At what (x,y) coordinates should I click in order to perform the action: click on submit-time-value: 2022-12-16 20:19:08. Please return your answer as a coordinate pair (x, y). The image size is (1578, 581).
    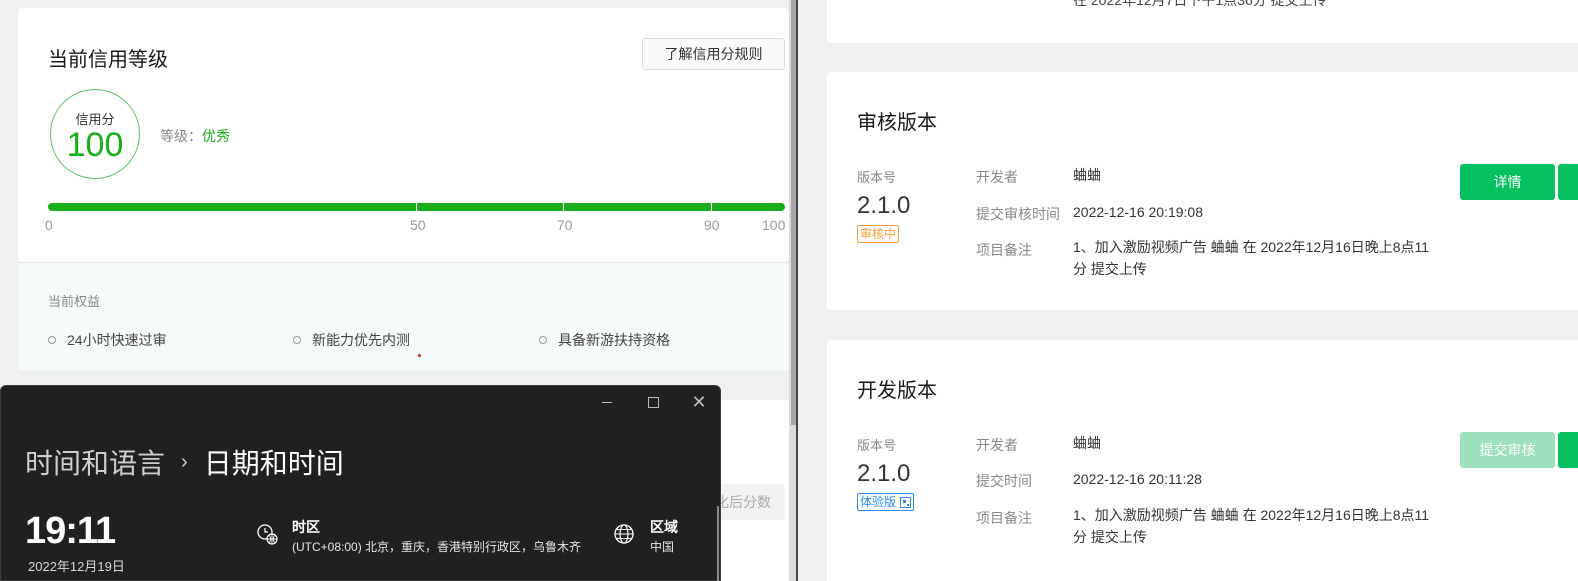
    Looking at the image, I should click on (1138, 212).